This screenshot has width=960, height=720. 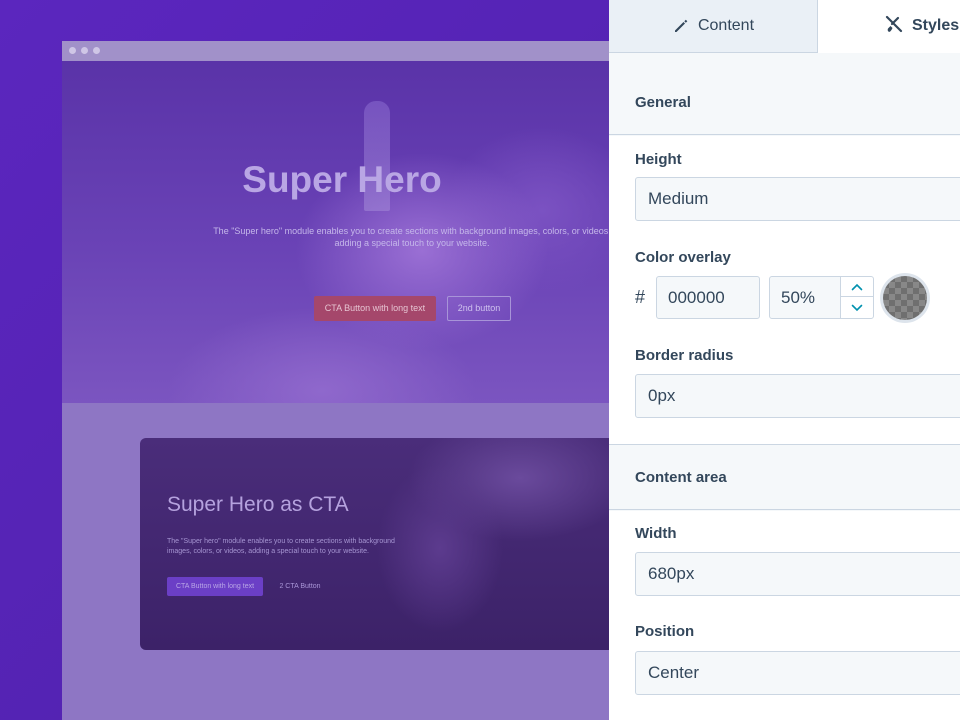 What do you see at coordinates (726, 25) in the screenshot?
I see `tab-content-label: Content` at bounding box center [726, 25].